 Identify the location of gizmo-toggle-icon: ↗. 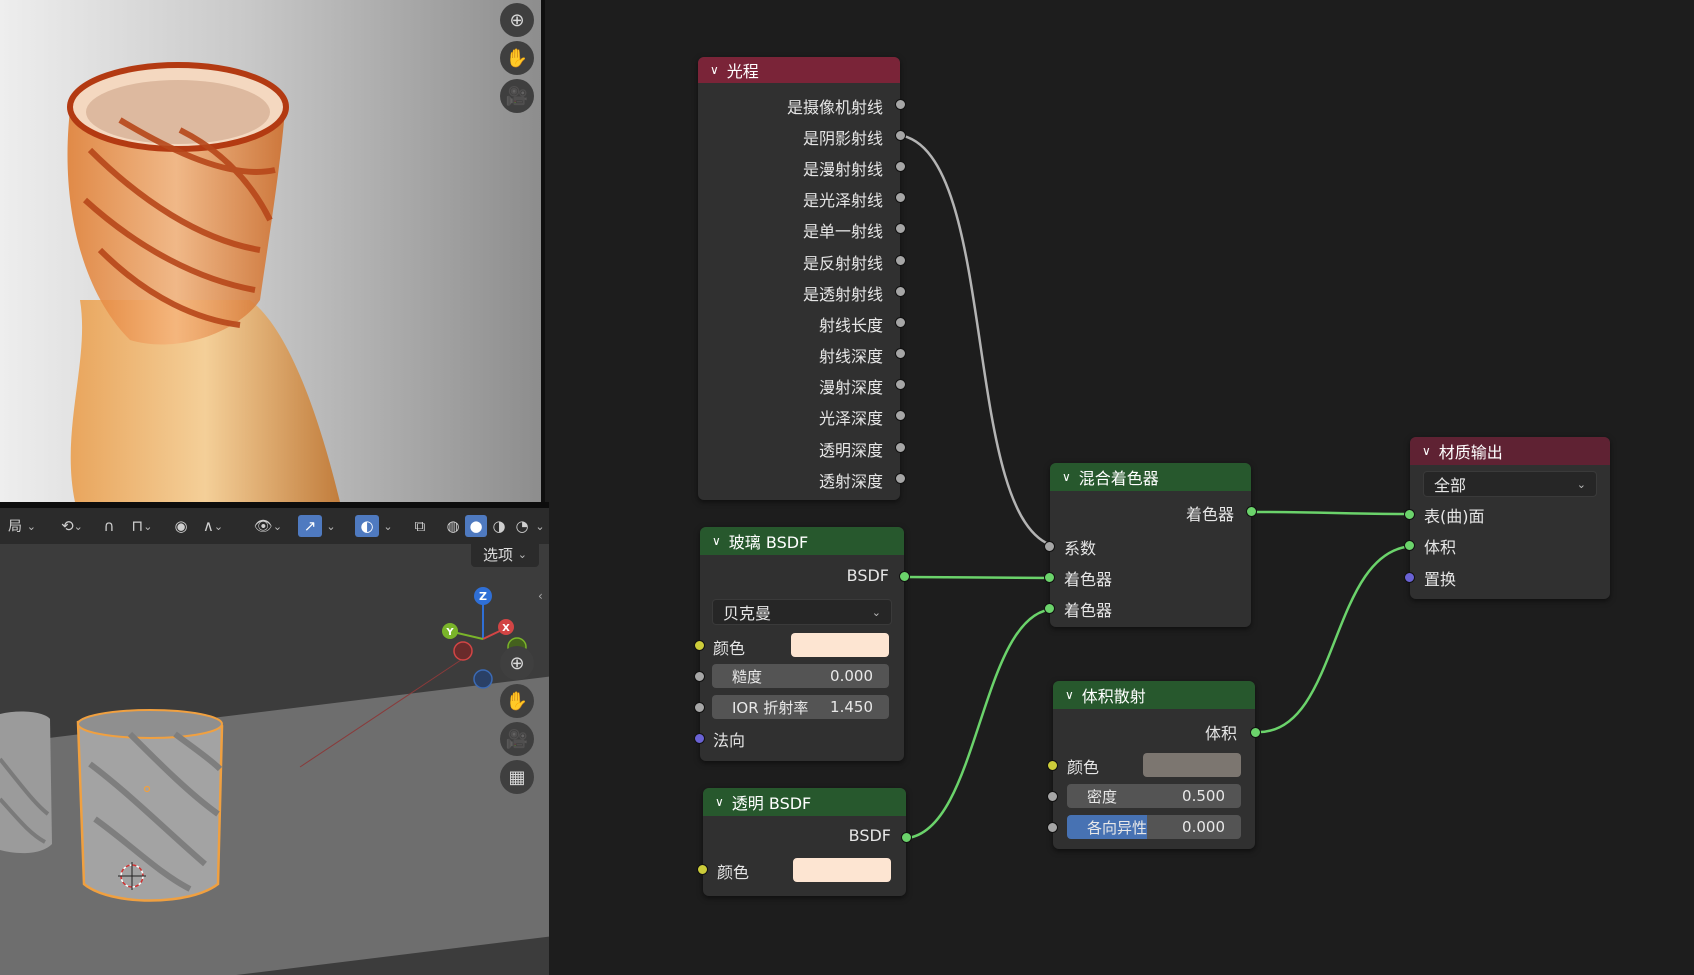
(310, 526).